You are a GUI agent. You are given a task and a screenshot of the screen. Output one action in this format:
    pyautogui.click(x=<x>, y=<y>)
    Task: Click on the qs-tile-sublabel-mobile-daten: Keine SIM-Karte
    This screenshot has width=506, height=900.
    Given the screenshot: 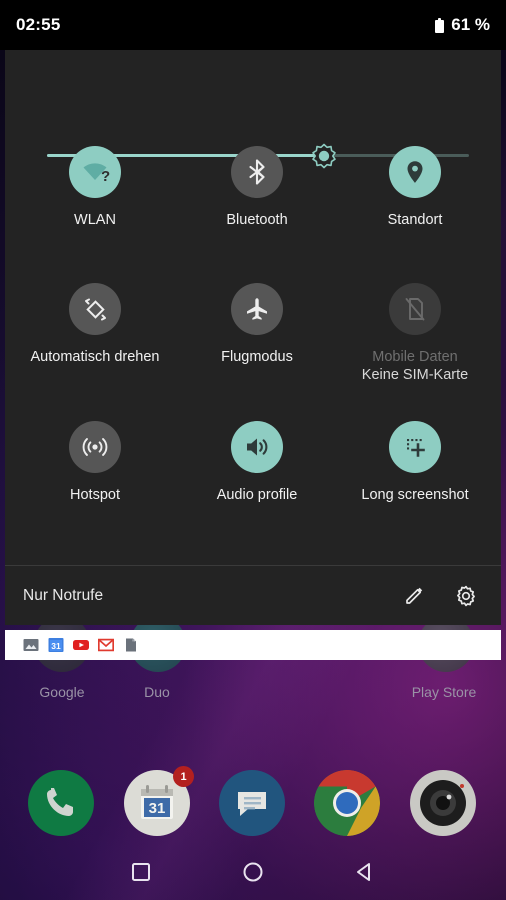 What is the action you would take?
    pyautogui.click(x=415, y=375)
    